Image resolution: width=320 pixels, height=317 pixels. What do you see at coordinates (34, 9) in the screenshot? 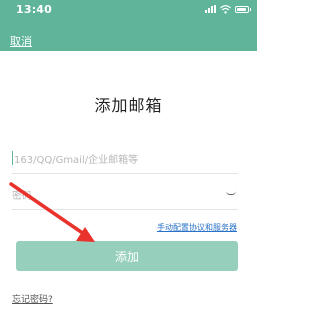
I see `status-time: 13:40` at bounding box center [34, 9].